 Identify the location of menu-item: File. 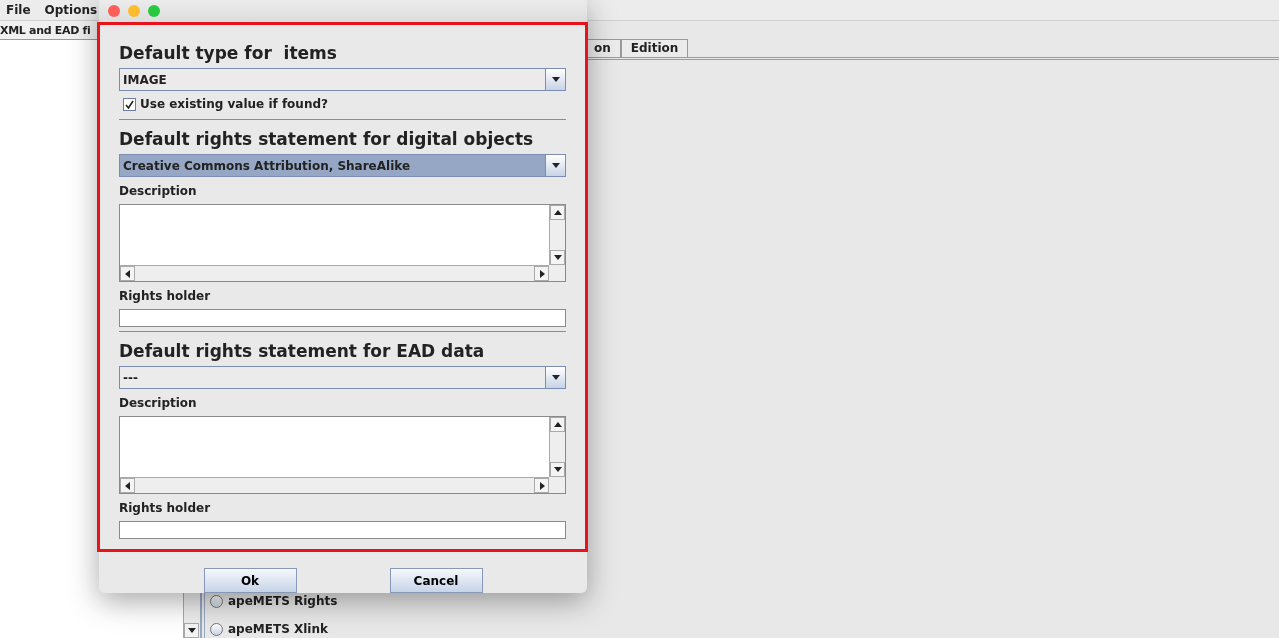
(18, 10).